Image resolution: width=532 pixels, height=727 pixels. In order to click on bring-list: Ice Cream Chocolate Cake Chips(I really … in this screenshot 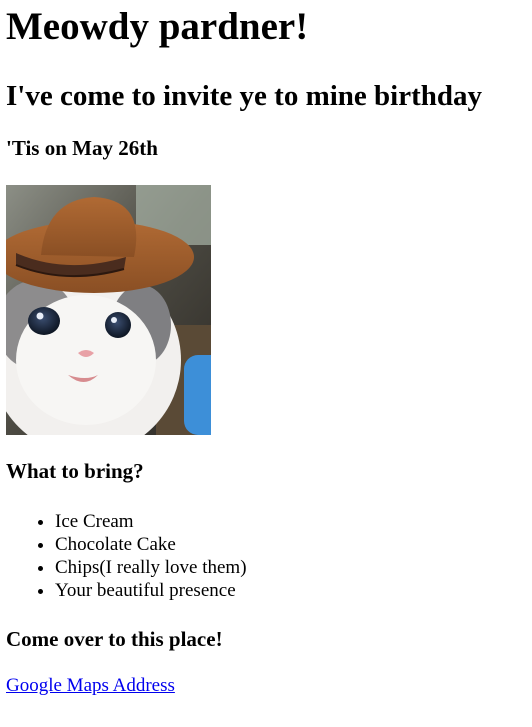, I will do `click(266, 556)`.